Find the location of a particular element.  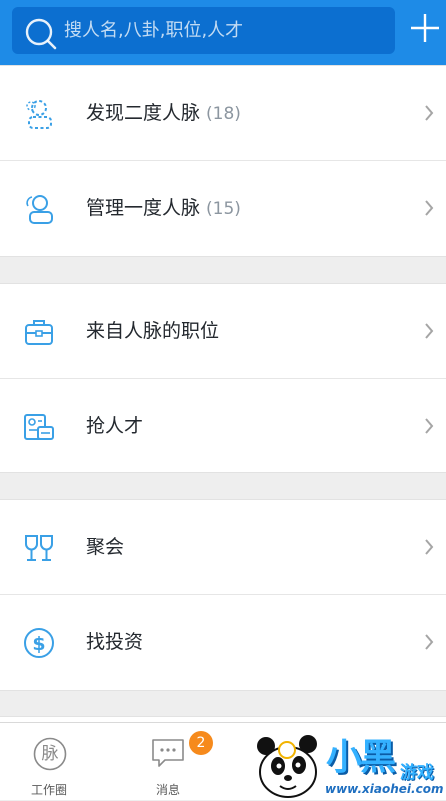

menu-item-count: (18) is located at coordinates (223, 114).